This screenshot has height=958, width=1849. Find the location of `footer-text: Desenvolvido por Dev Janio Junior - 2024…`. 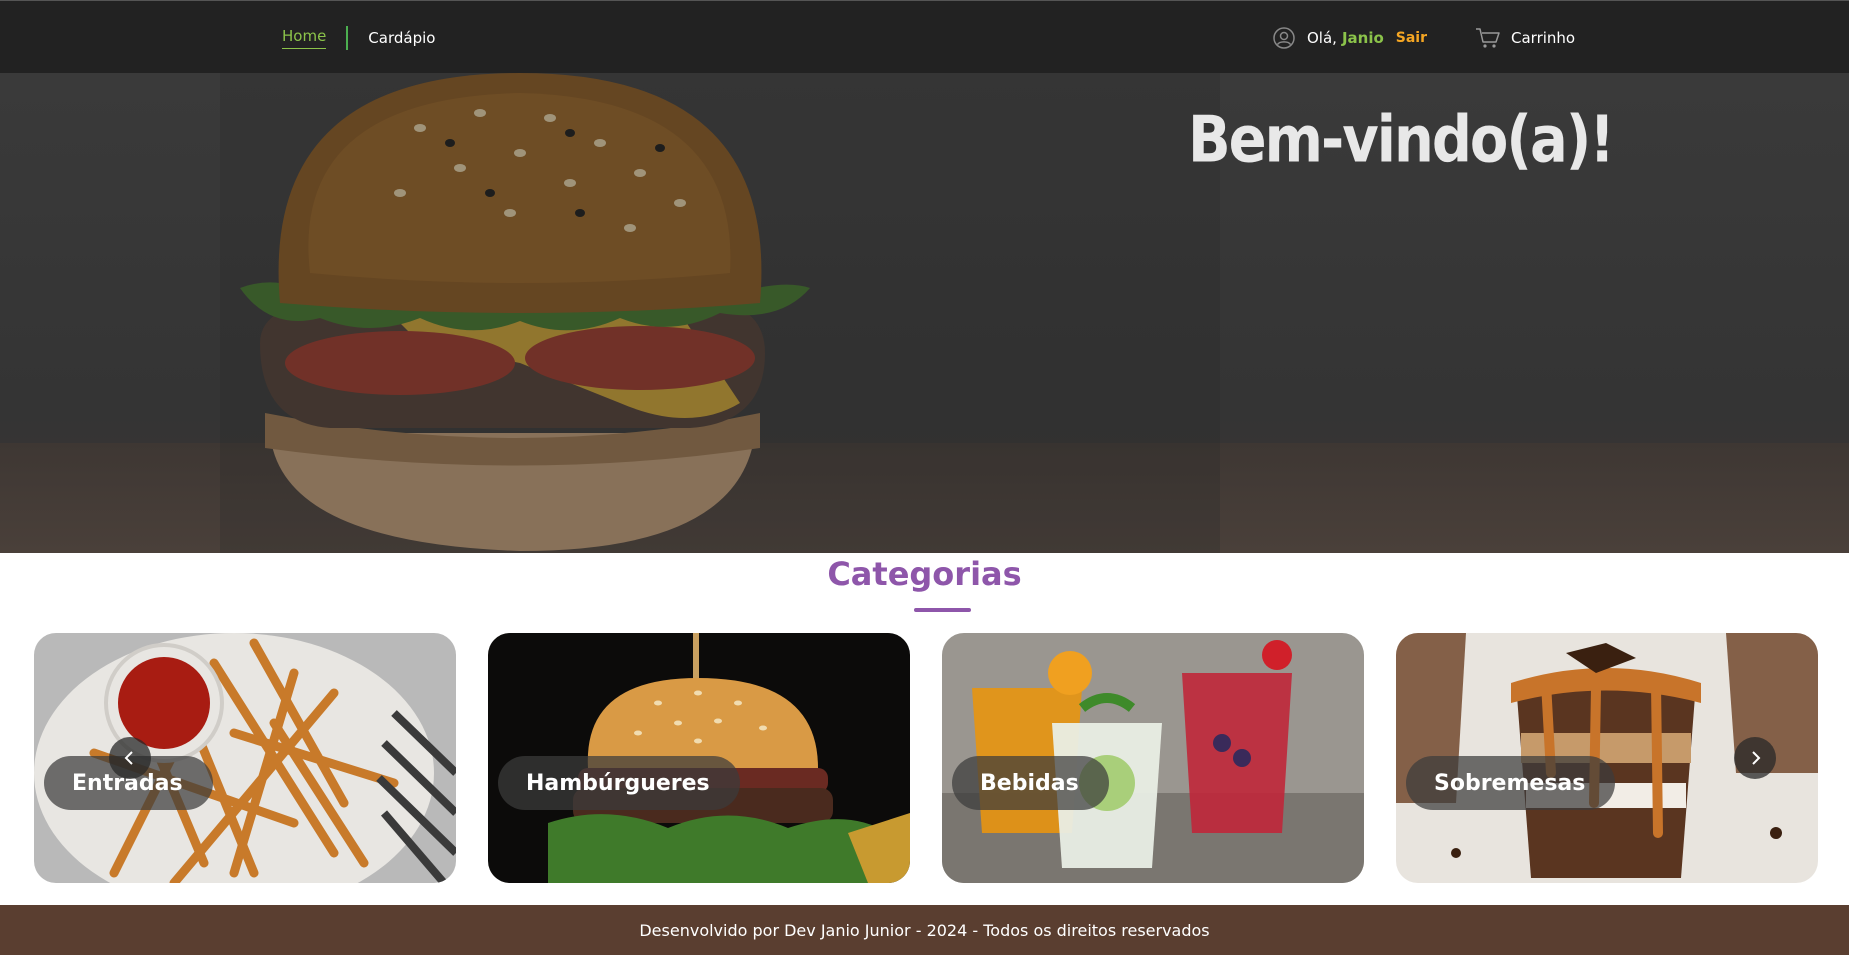

footer-text: Desenvolvido por Dev Janio Junior - 2024… is located at coordinates (924, 930).